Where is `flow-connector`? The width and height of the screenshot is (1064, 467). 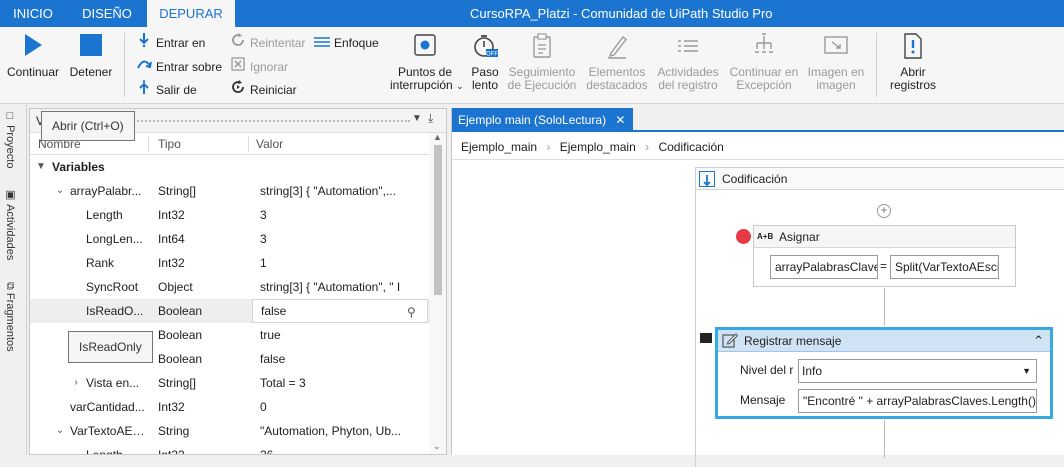 flow-connector is located at coordinates (884, 439).